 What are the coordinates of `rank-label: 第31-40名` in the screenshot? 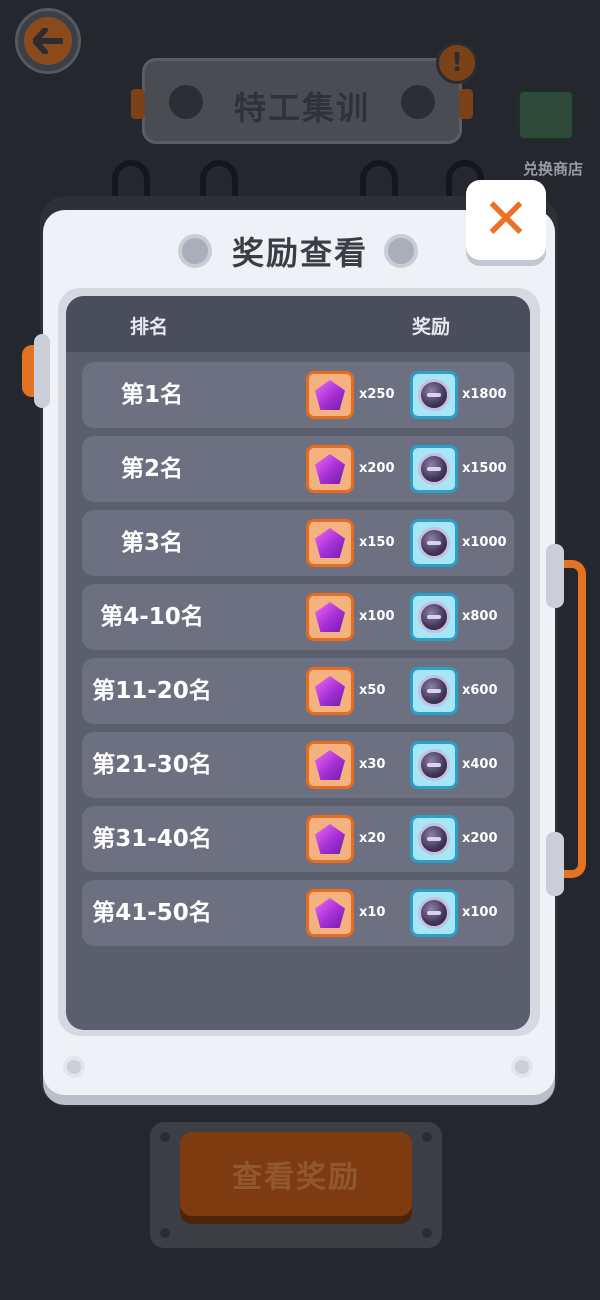 It's located at (152, 839).